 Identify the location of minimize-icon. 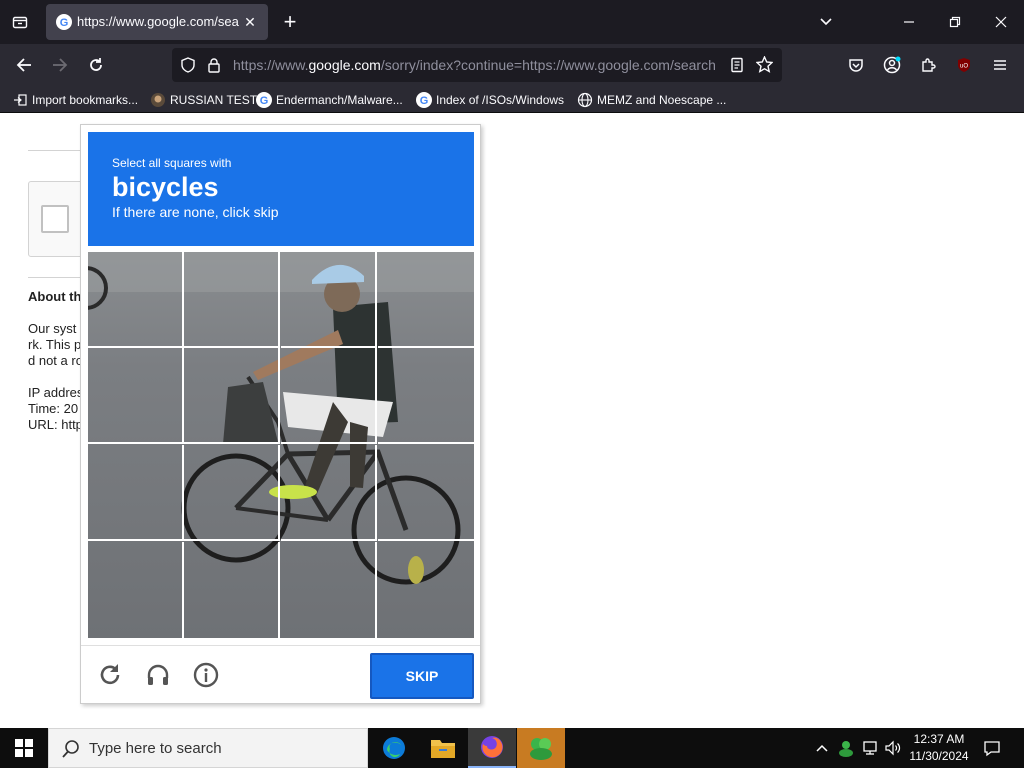
(909, 22).